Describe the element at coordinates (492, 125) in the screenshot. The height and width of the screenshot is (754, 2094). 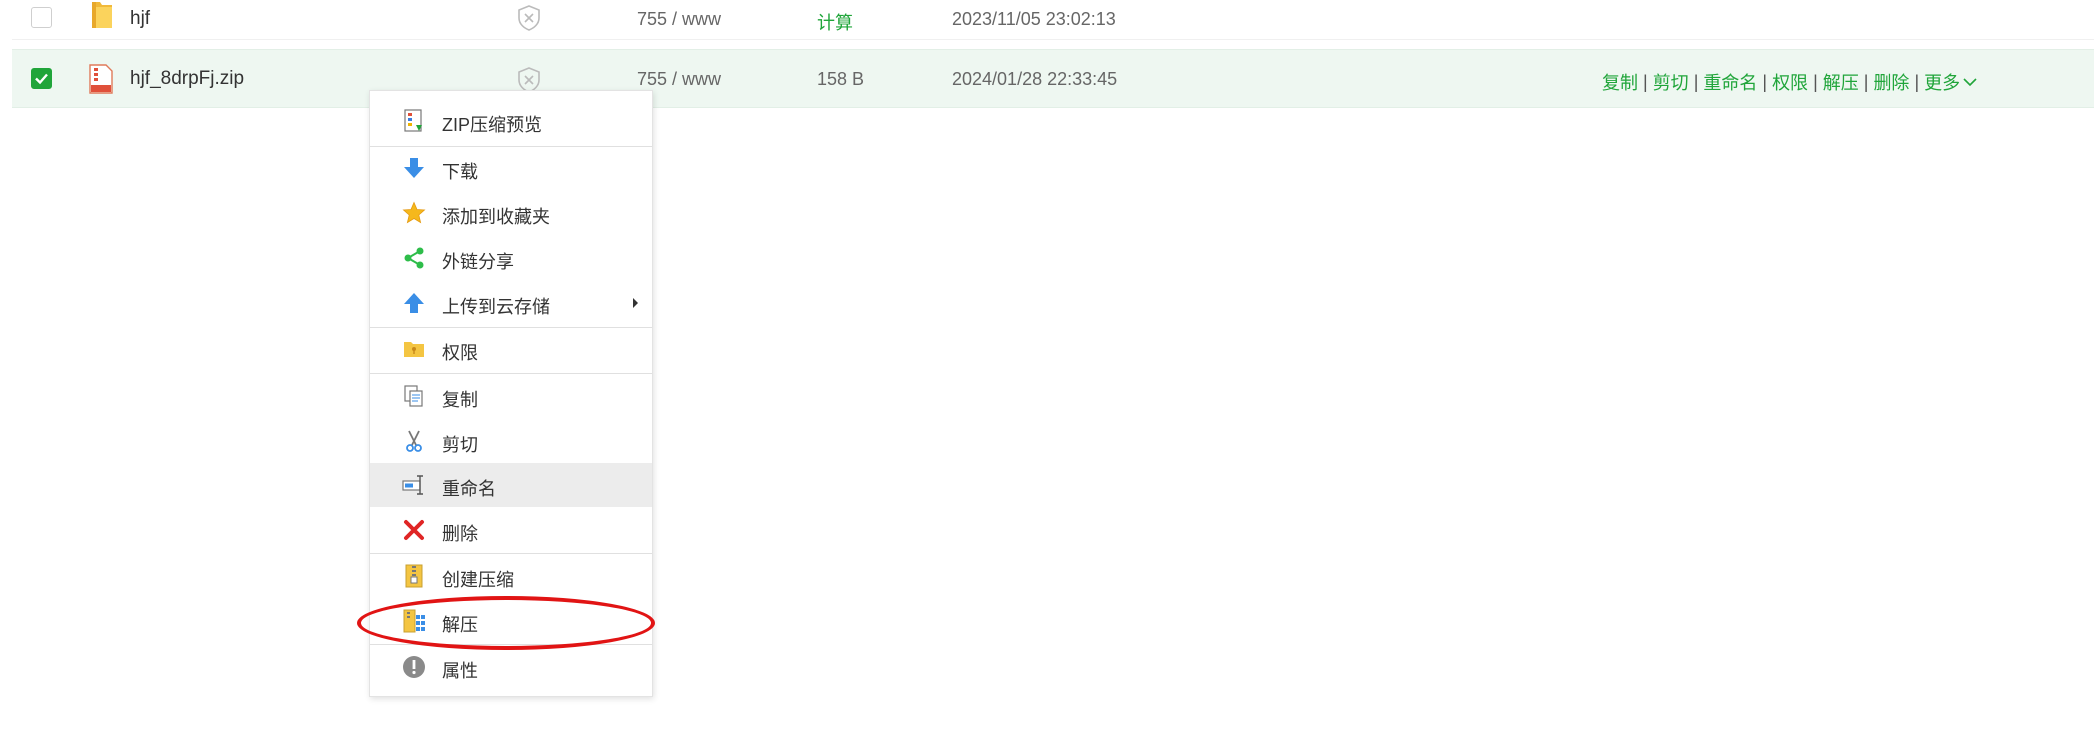
I see `menu-item-label: ZIP压缩预览` at that location.